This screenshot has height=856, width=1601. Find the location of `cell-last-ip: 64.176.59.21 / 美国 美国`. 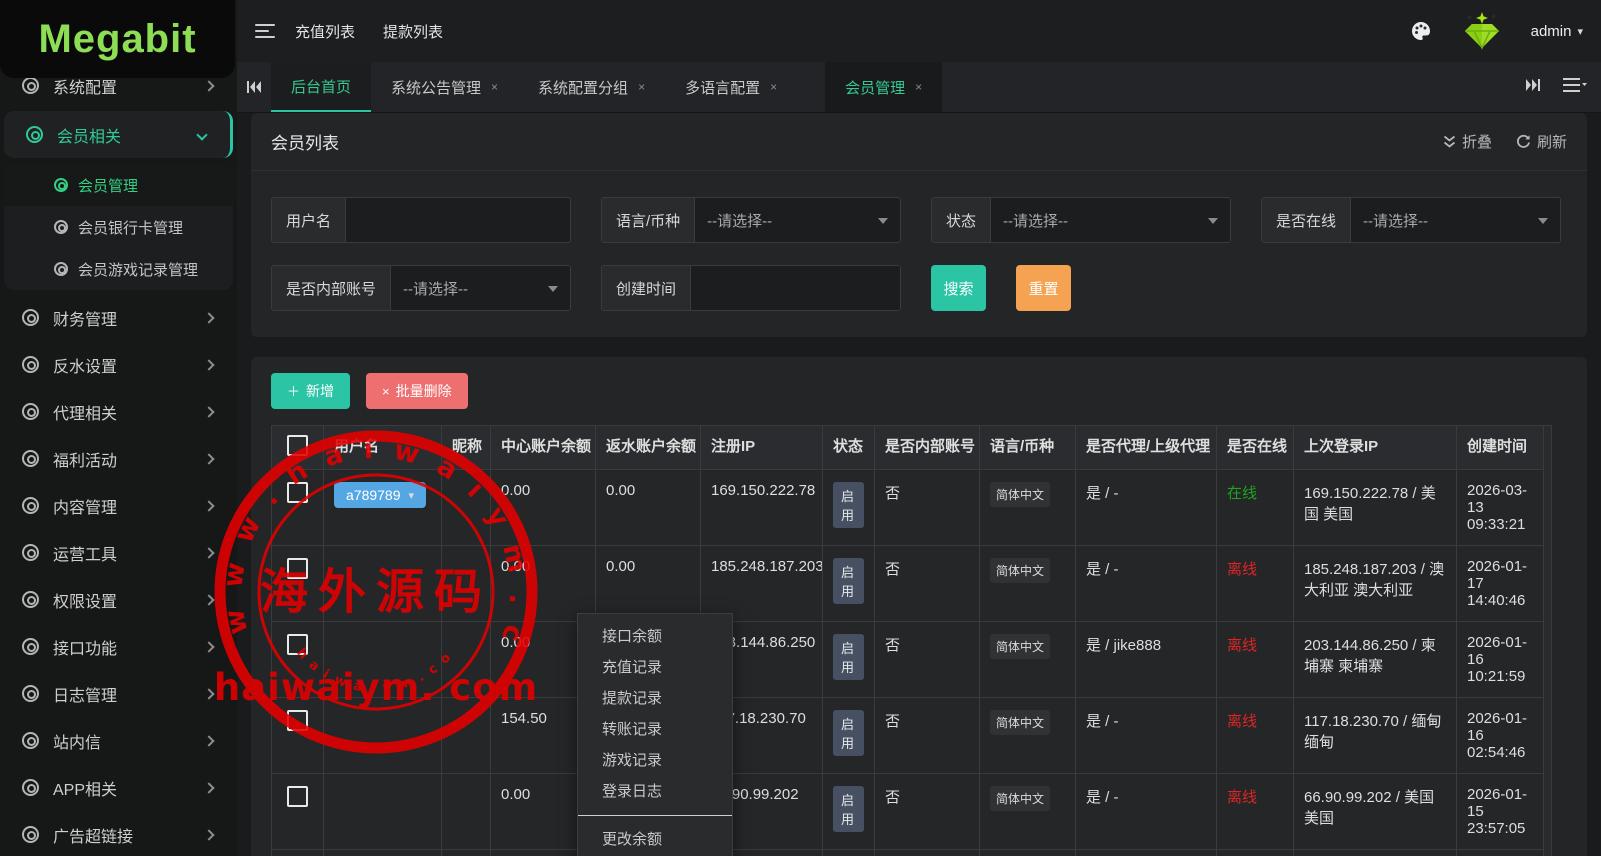

cell-last-ip: 64.176.59.21 / 美国 美国 is located at coordinates (1375, 852).